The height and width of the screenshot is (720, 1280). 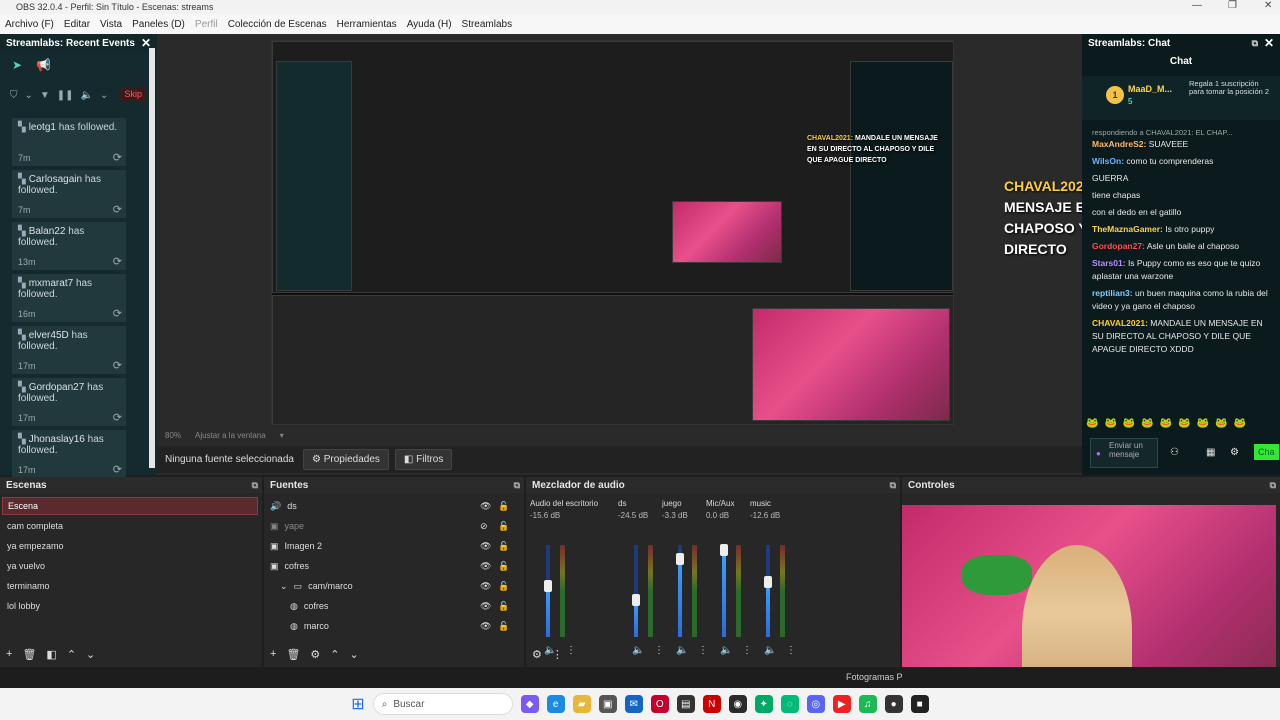 What do you see at coordinates (815, 704) in the screenshot?
I see `discord-icon: ◎` at bounding box center [815, 704].